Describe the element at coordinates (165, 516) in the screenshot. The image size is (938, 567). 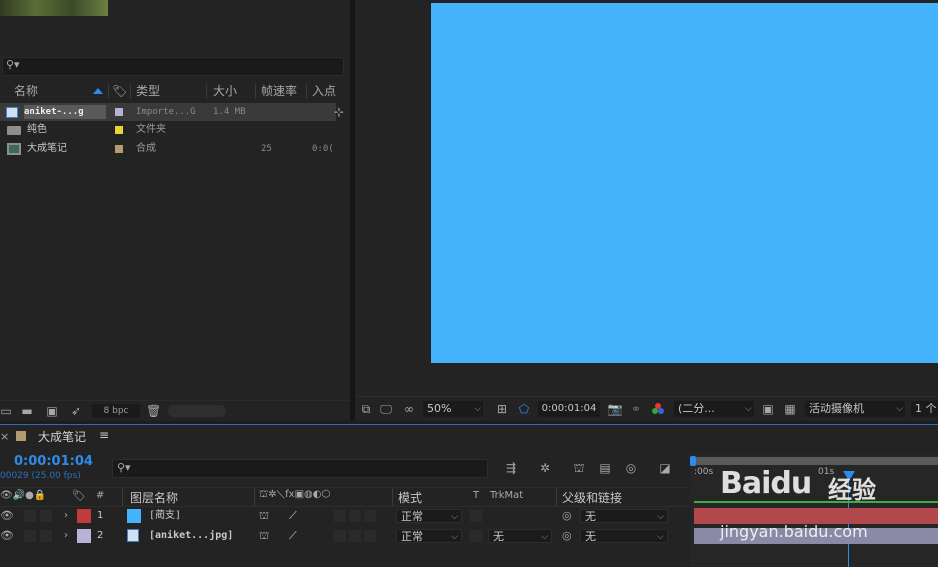
I see `layer-name: [蔺支]` at that location.